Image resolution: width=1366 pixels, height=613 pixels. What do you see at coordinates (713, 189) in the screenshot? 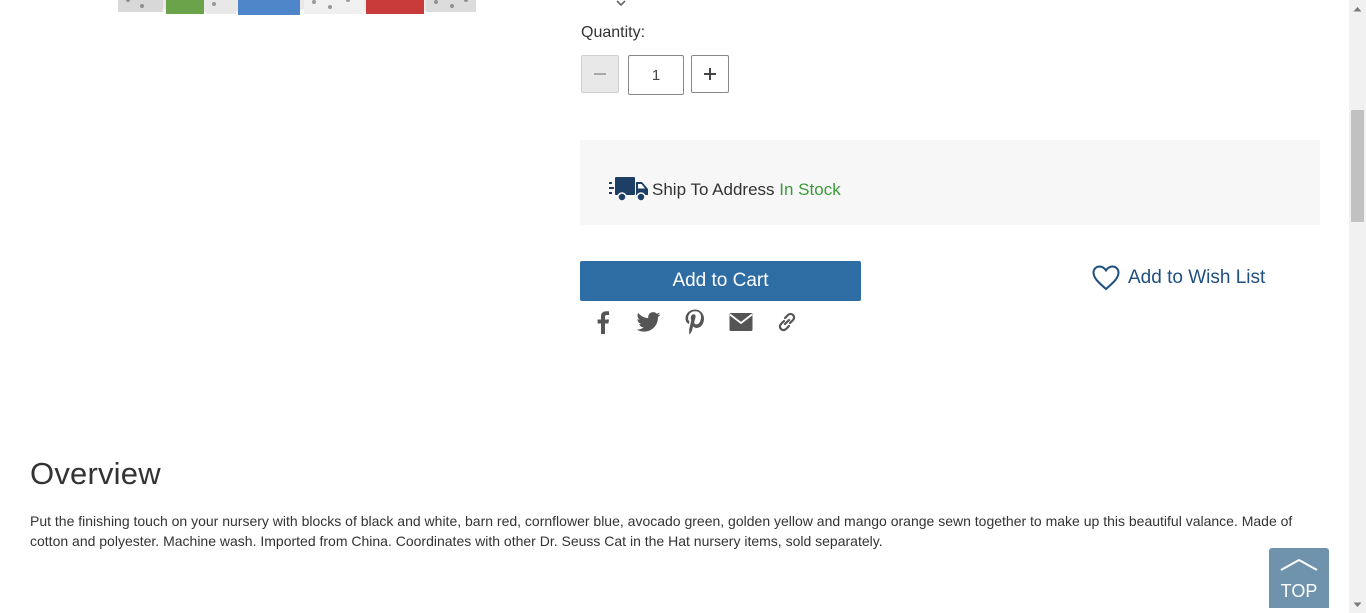
I see `shipping-method: Ship To Address` at bounding box center [713, 189].